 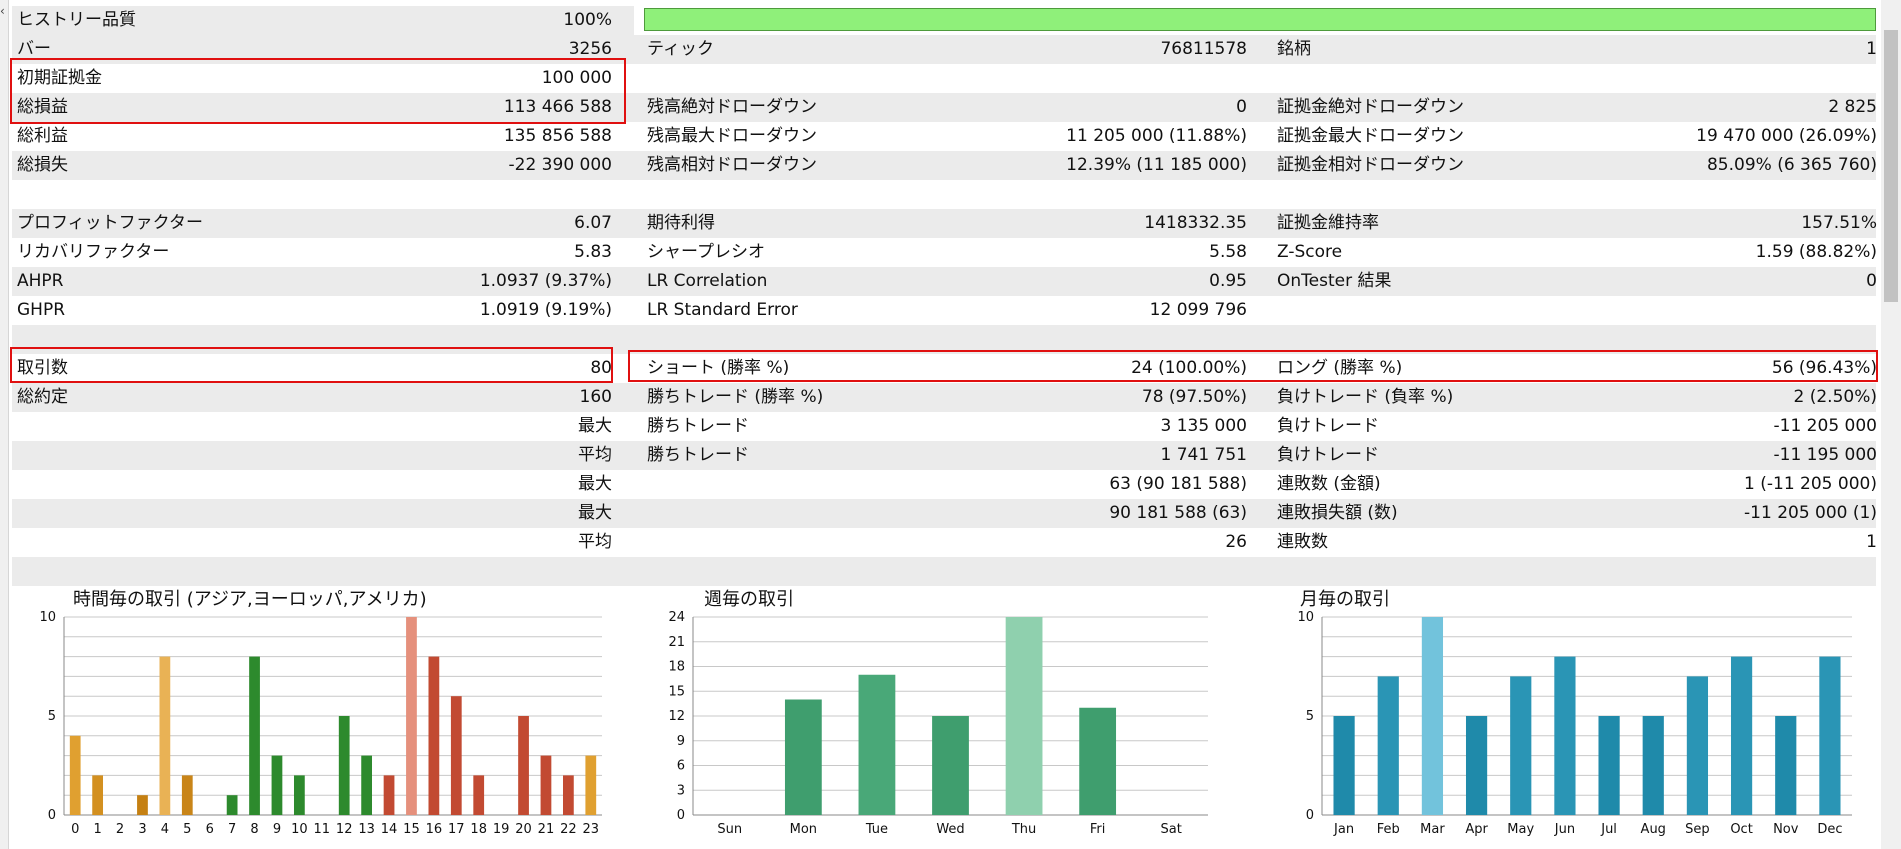 What do you see at coordinates (803, 829) in the screenshot?
I see `x-tick-label: Mon` at bounding box center [803, 829].